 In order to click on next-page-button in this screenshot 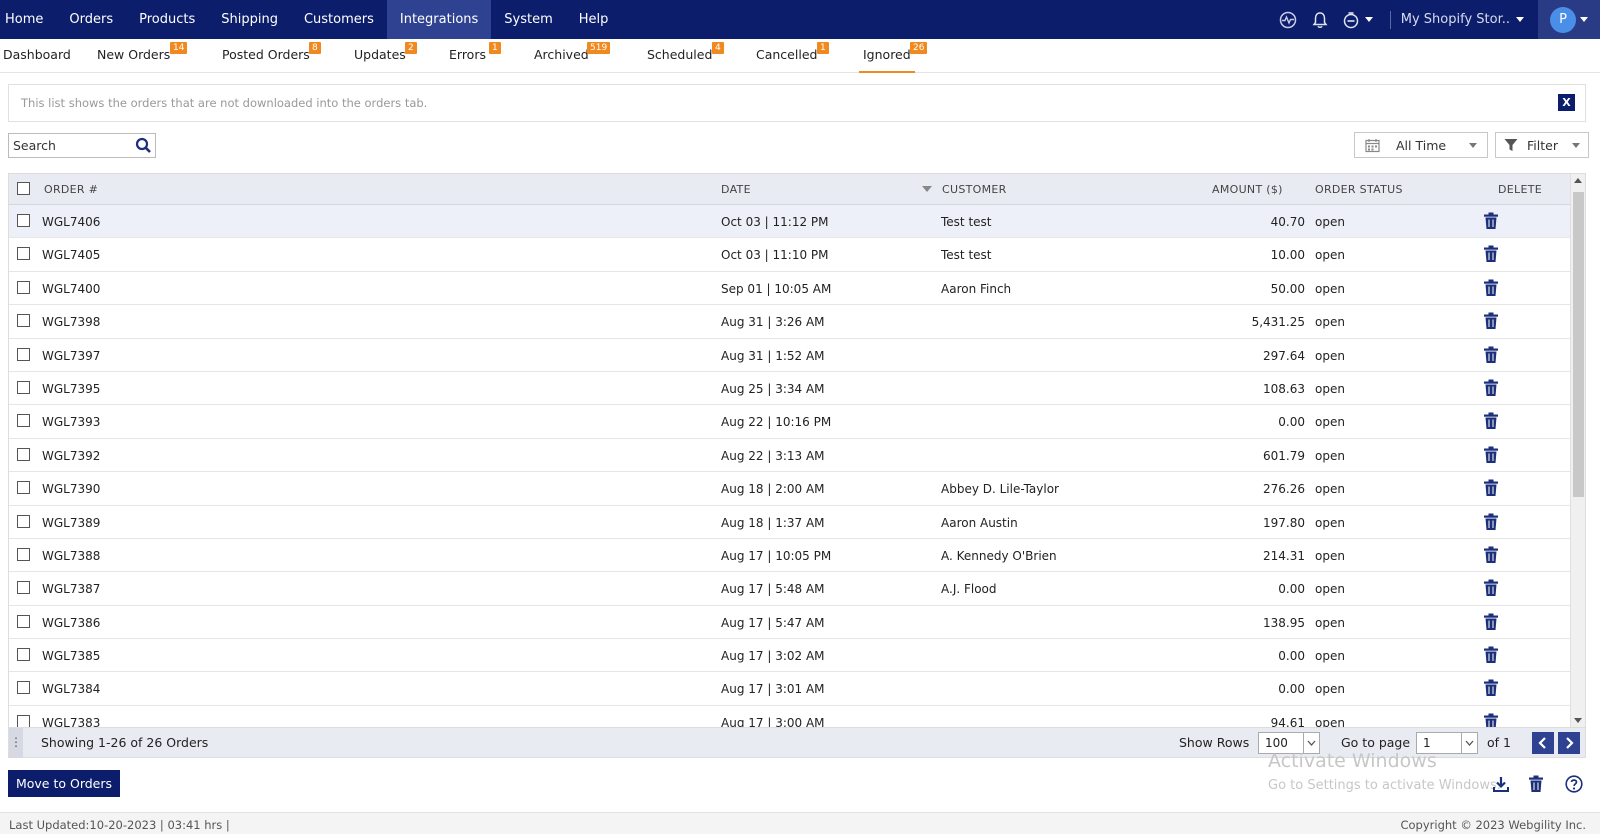, I will do `click(1569, 743)`.